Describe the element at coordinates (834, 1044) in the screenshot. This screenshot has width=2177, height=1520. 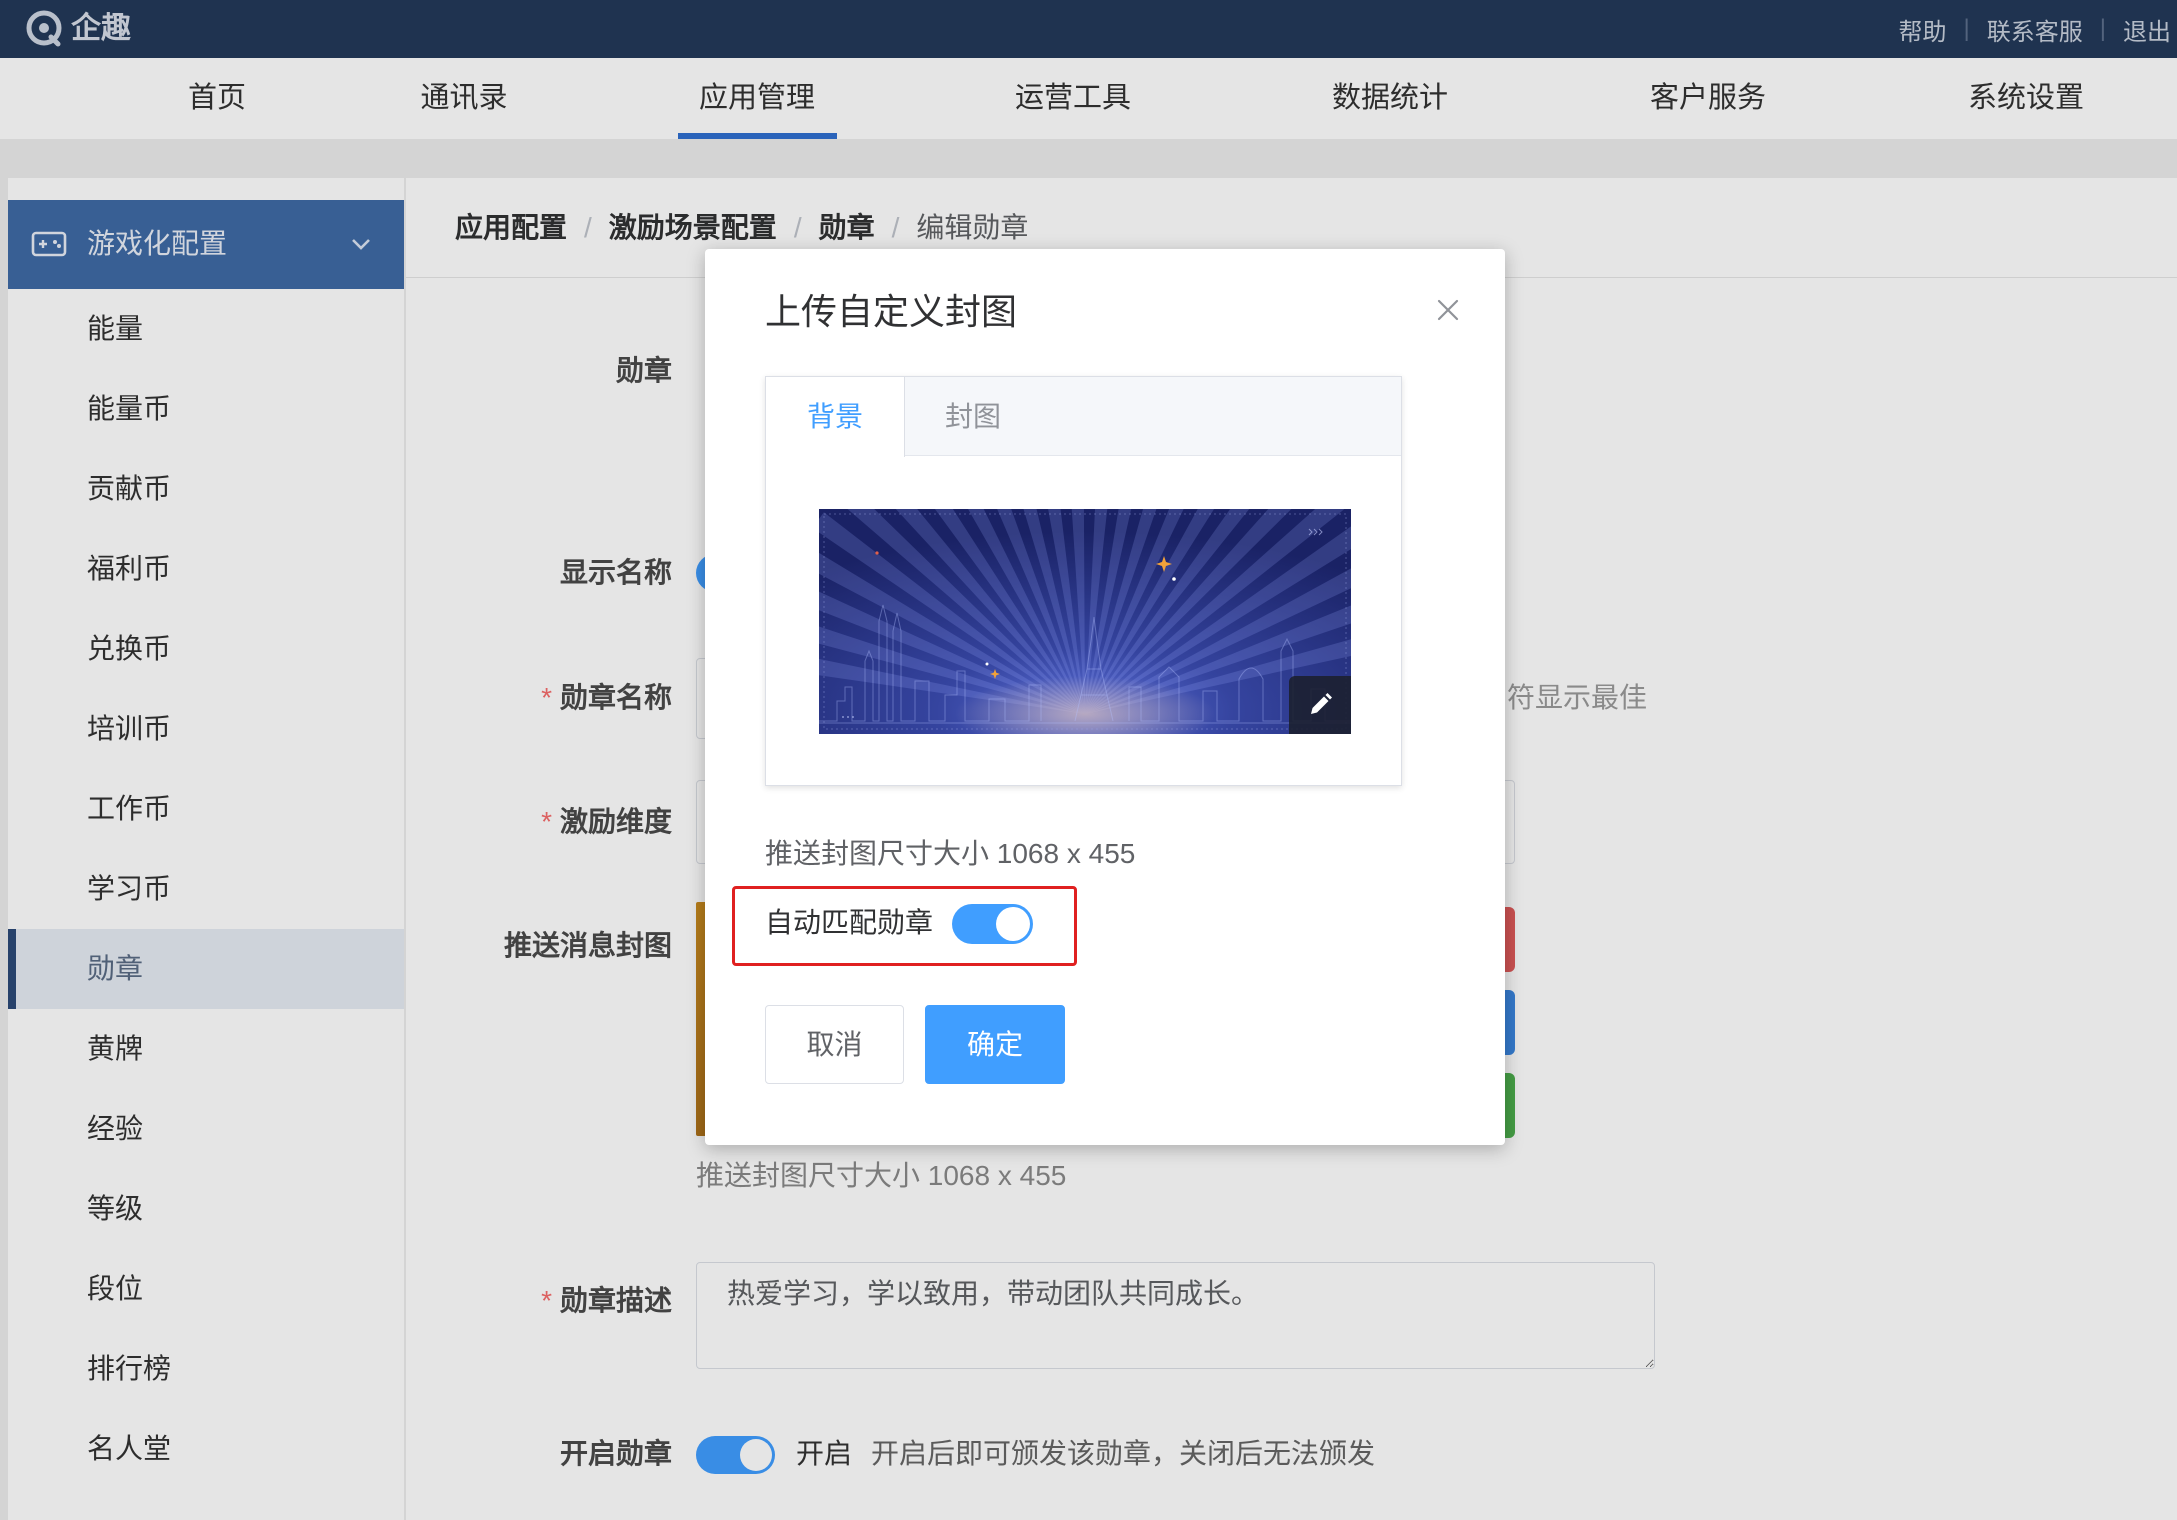
I see `cancel-button: 取消` at that location.